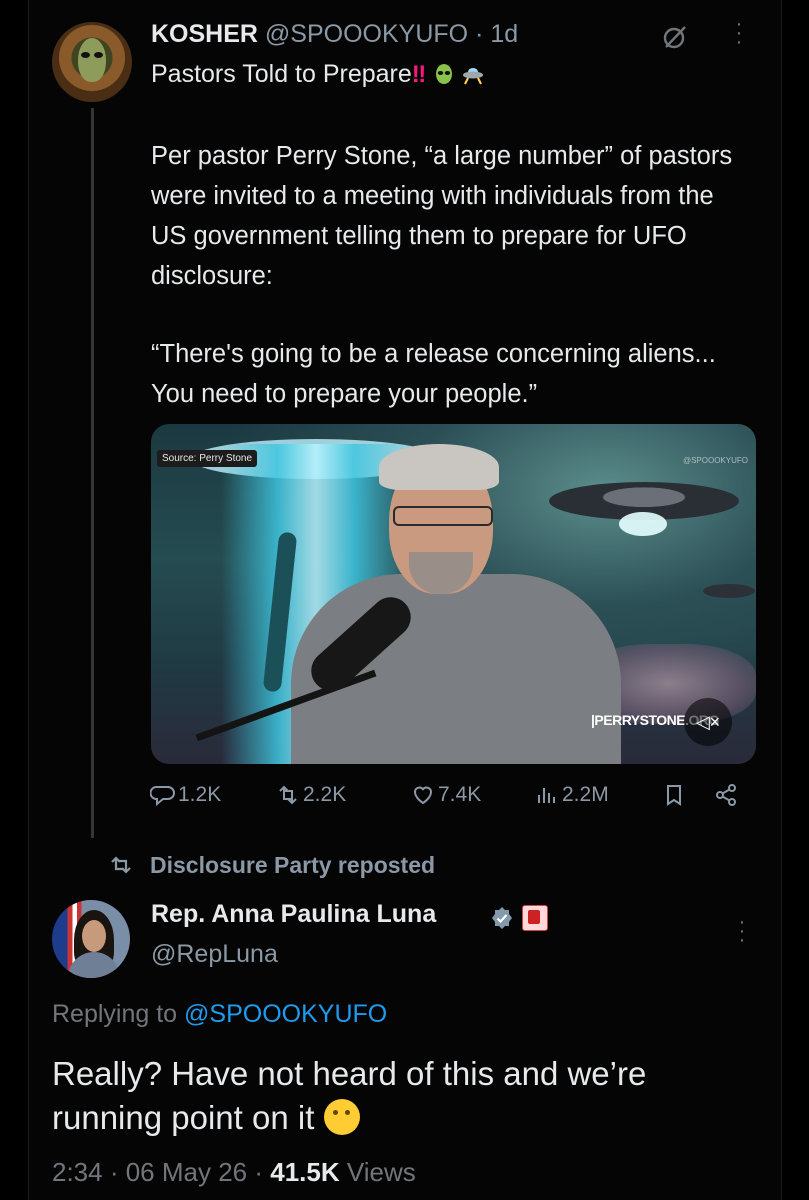 This screenshot has width=809, height=1200. I want to click on ufo-saucer-small, so click(729, 591).